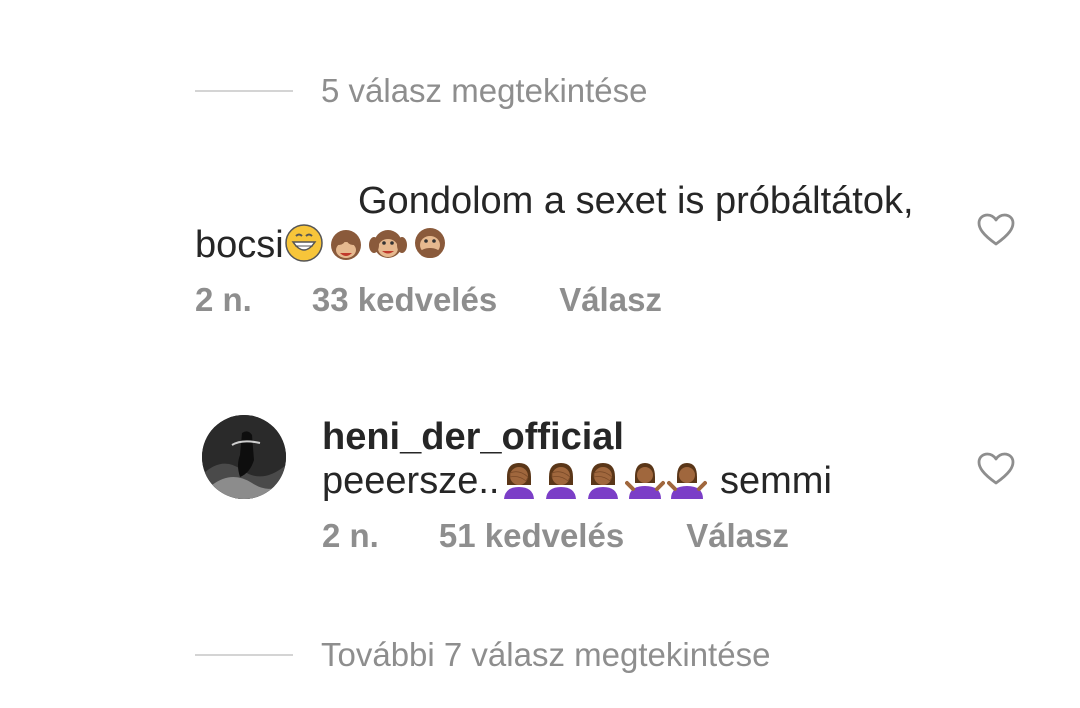  Describe the element at coordinates (776, 481) in the screenshot. I see `comment-text-suffix: semmi` at that location.